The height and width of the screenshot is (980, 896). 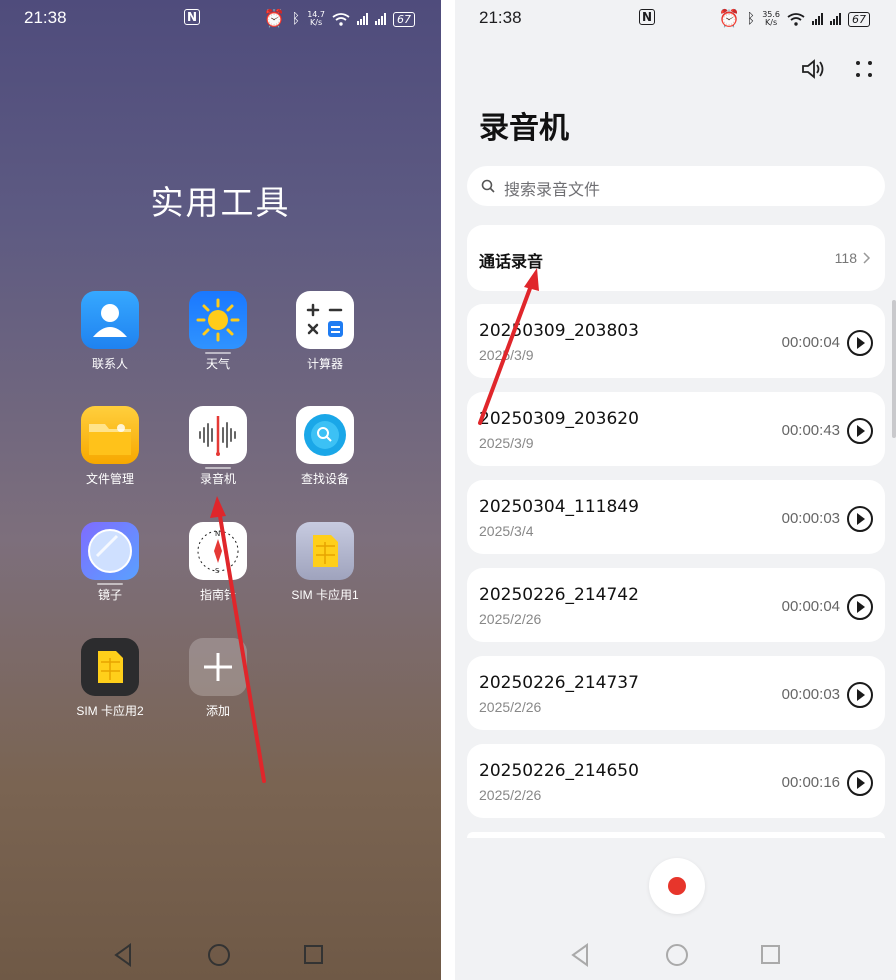 I want to click on weather-icon, so click(x=218, y=320).